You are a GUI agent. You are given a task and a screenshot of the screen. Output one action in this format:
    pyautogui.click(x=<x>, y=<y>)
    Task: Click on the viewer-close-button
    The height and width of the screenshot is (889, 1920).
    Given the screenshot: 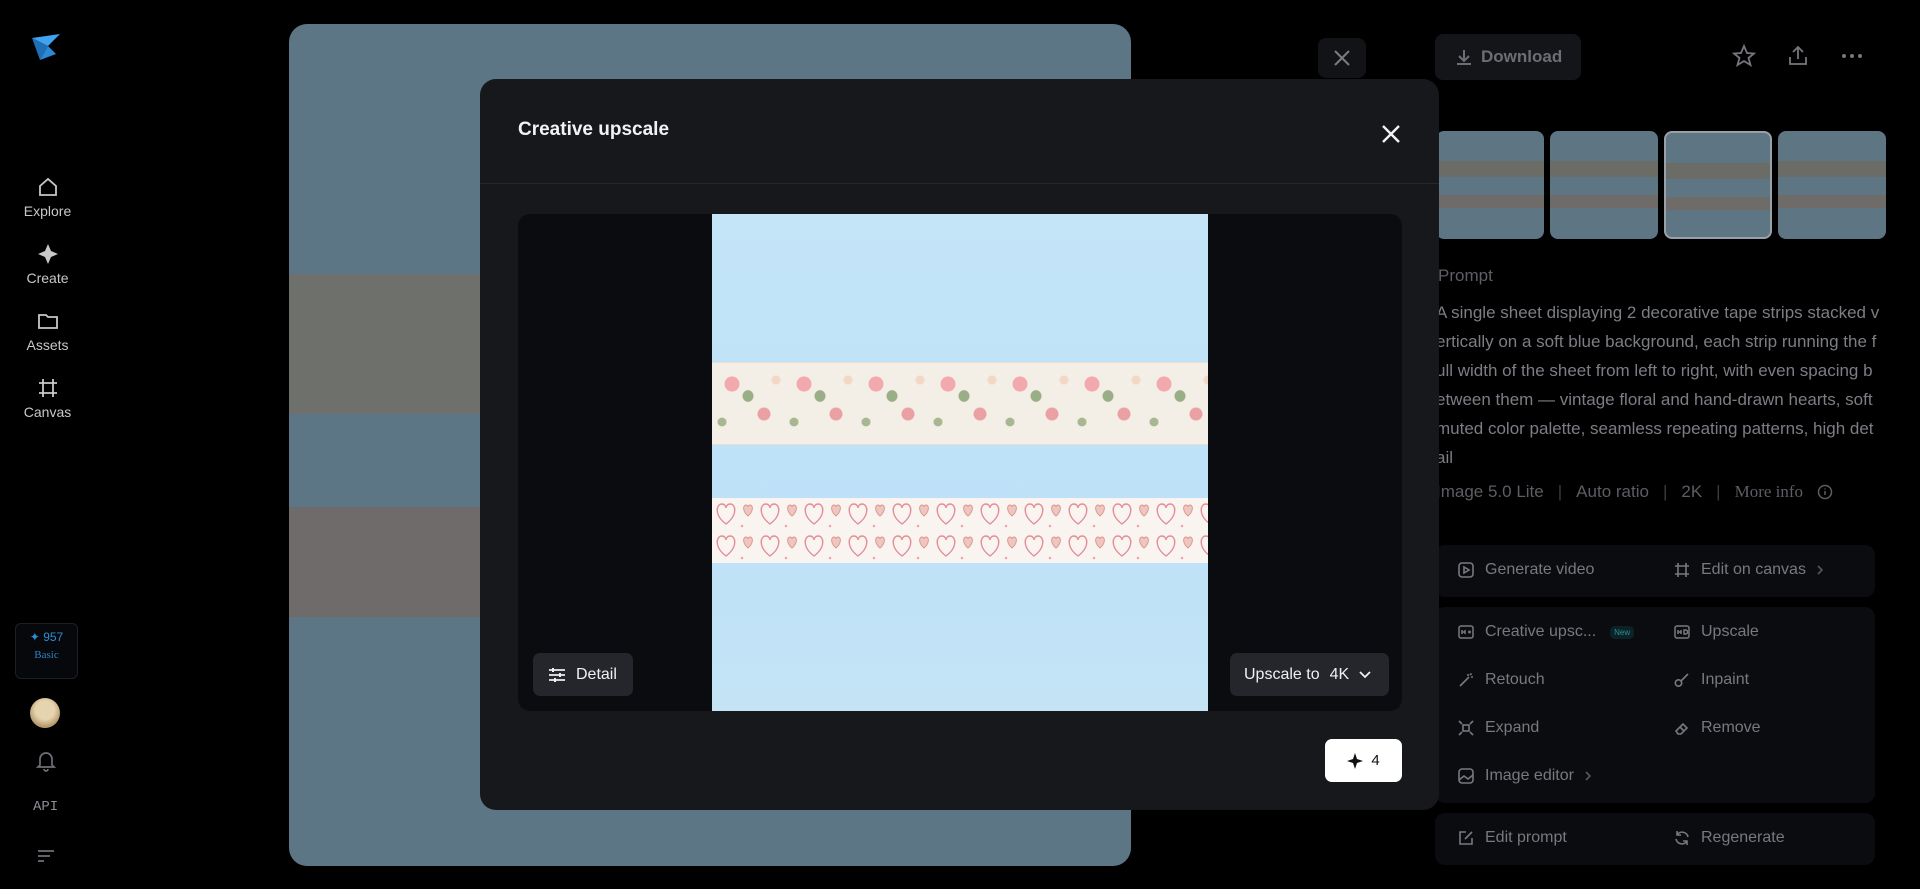 What is the action you would take?
    pyautogui.click(x=1342, y=58)
    